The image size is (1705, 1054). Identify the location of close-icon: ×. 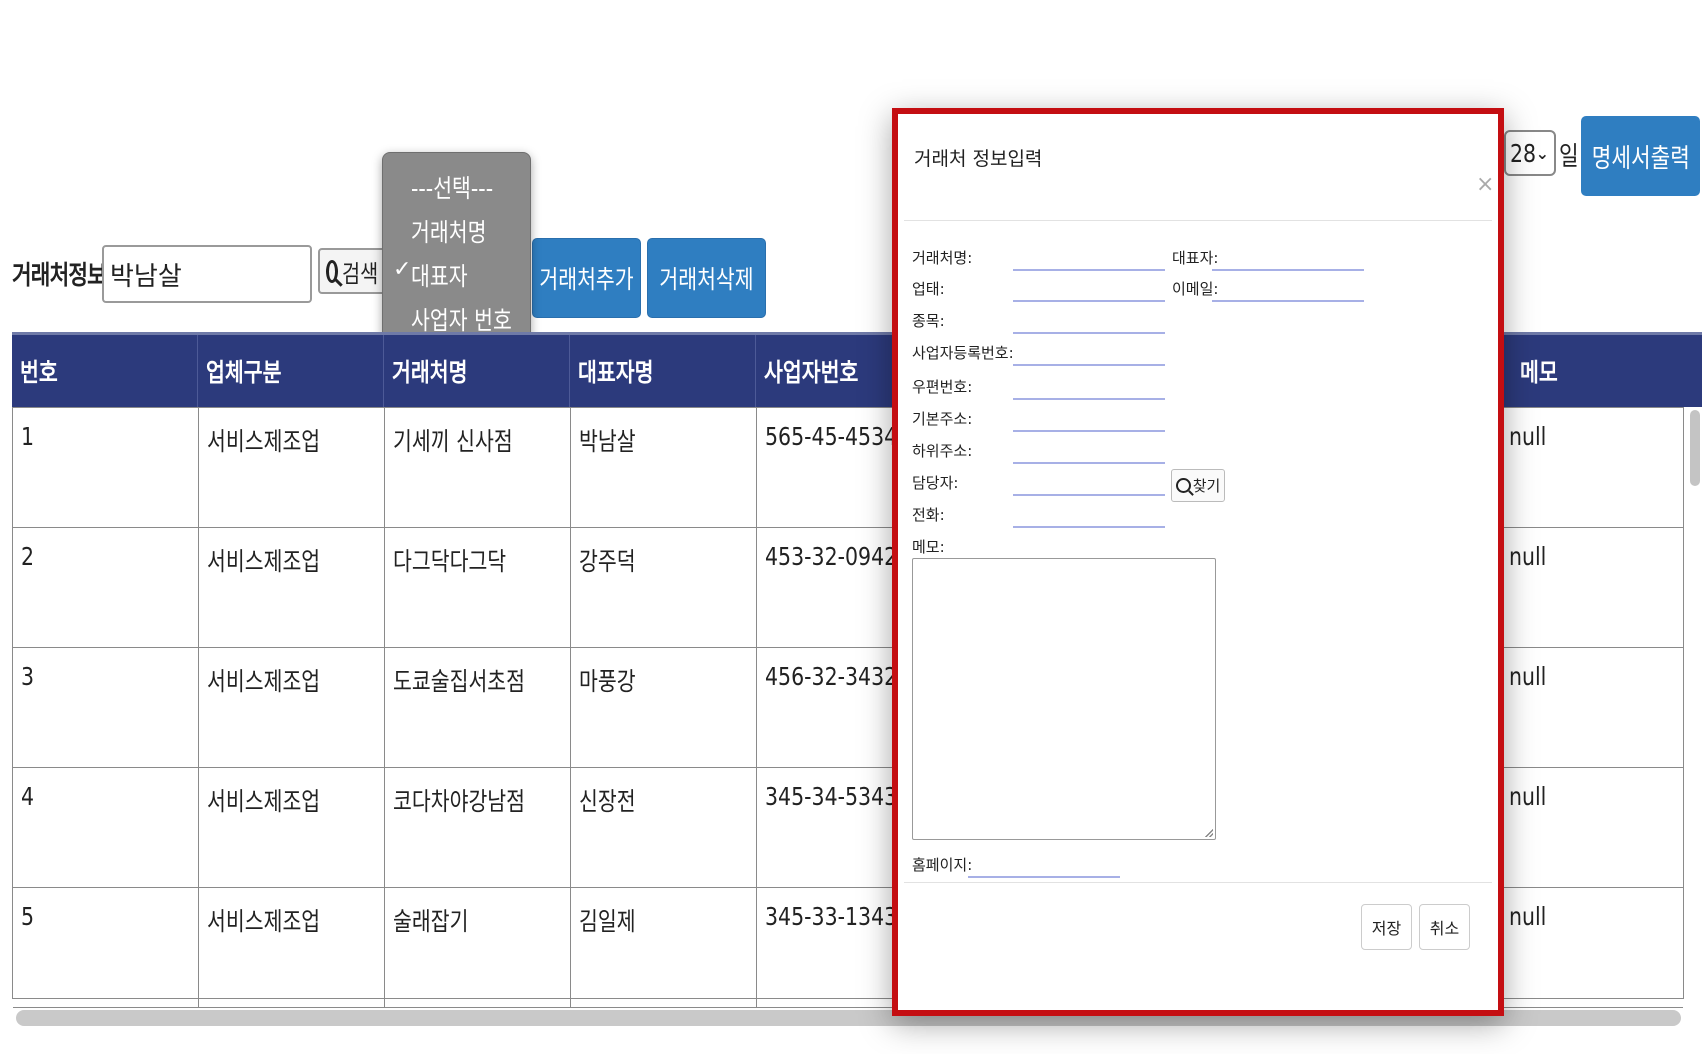
(1485, 184).